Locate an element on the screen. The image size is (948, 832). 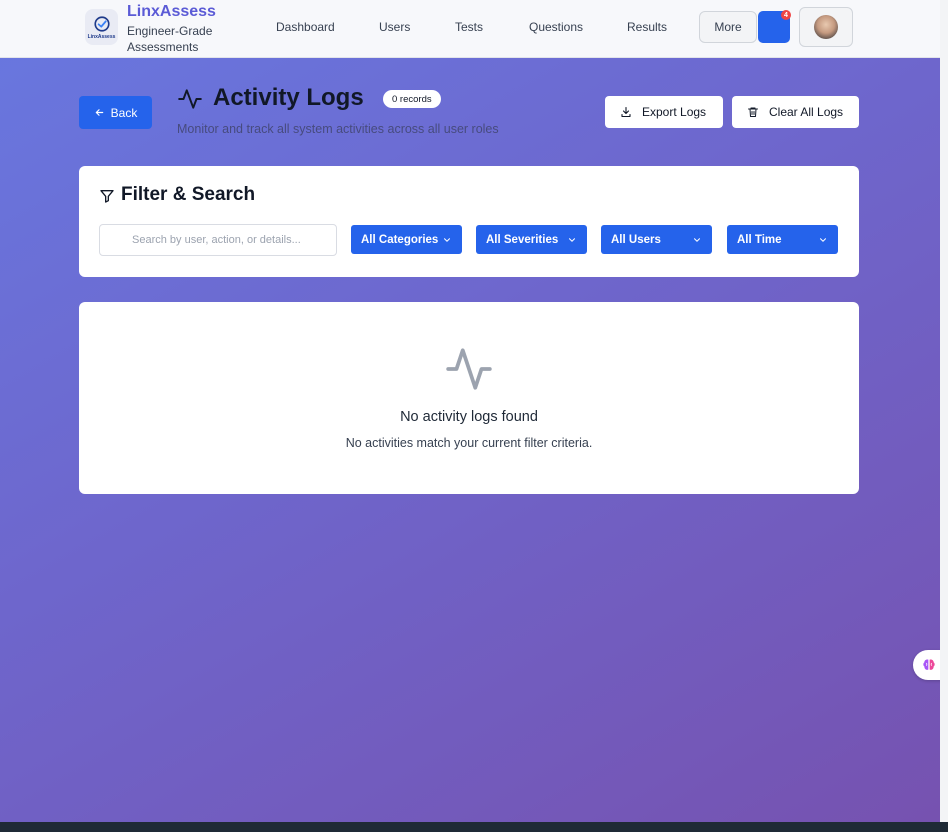
avatar is located at coordinates (826, 27).